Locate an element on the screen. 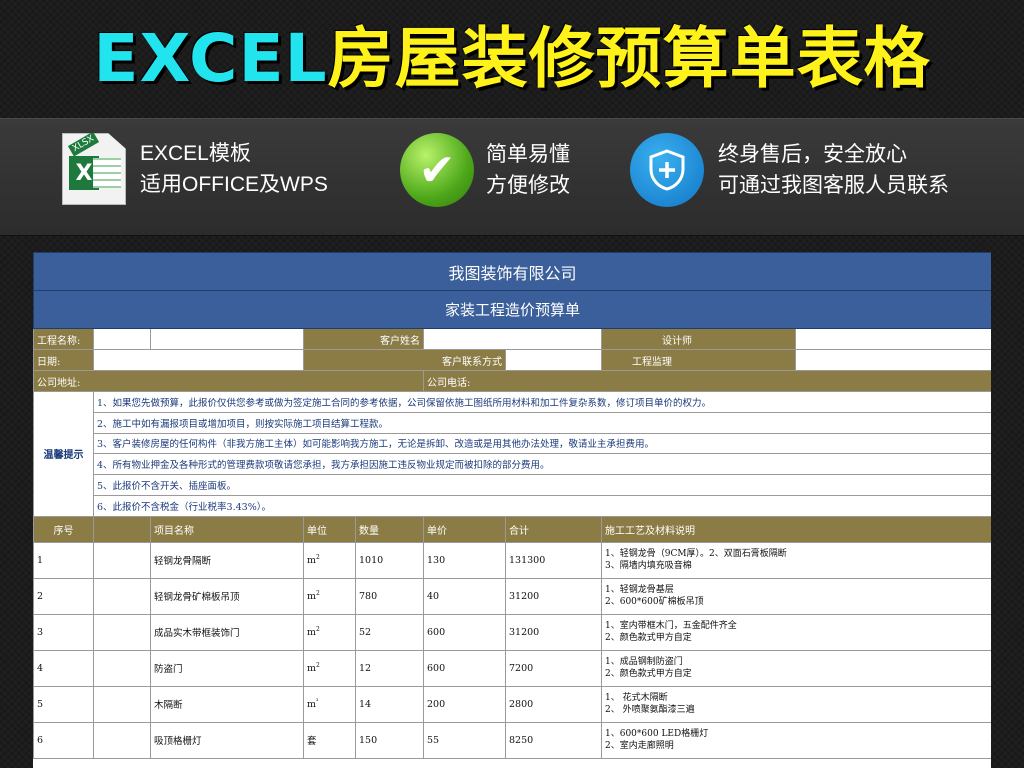 The width and height of the screenshot is (1024, 768). cell-desc: 1、 花式木隔断 2、 外喷聚氨酯漆三遍 is located at coordinates (795, 704).